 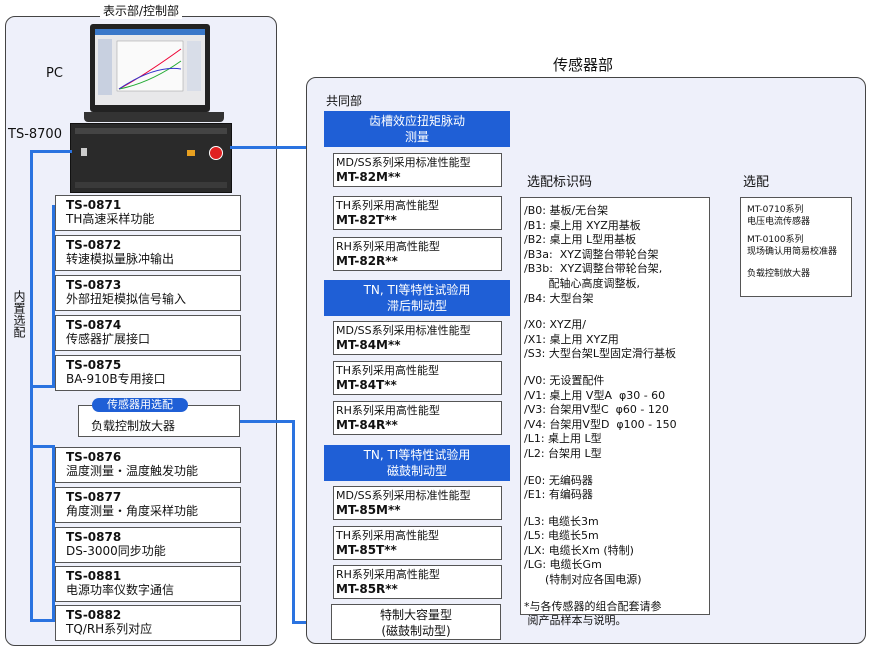 What do you see at coordinates (792, 246) in the screenshot?
I see `select-item: MT-0100系列 现场确认用简易校准器` at bounding box center [792, 246].